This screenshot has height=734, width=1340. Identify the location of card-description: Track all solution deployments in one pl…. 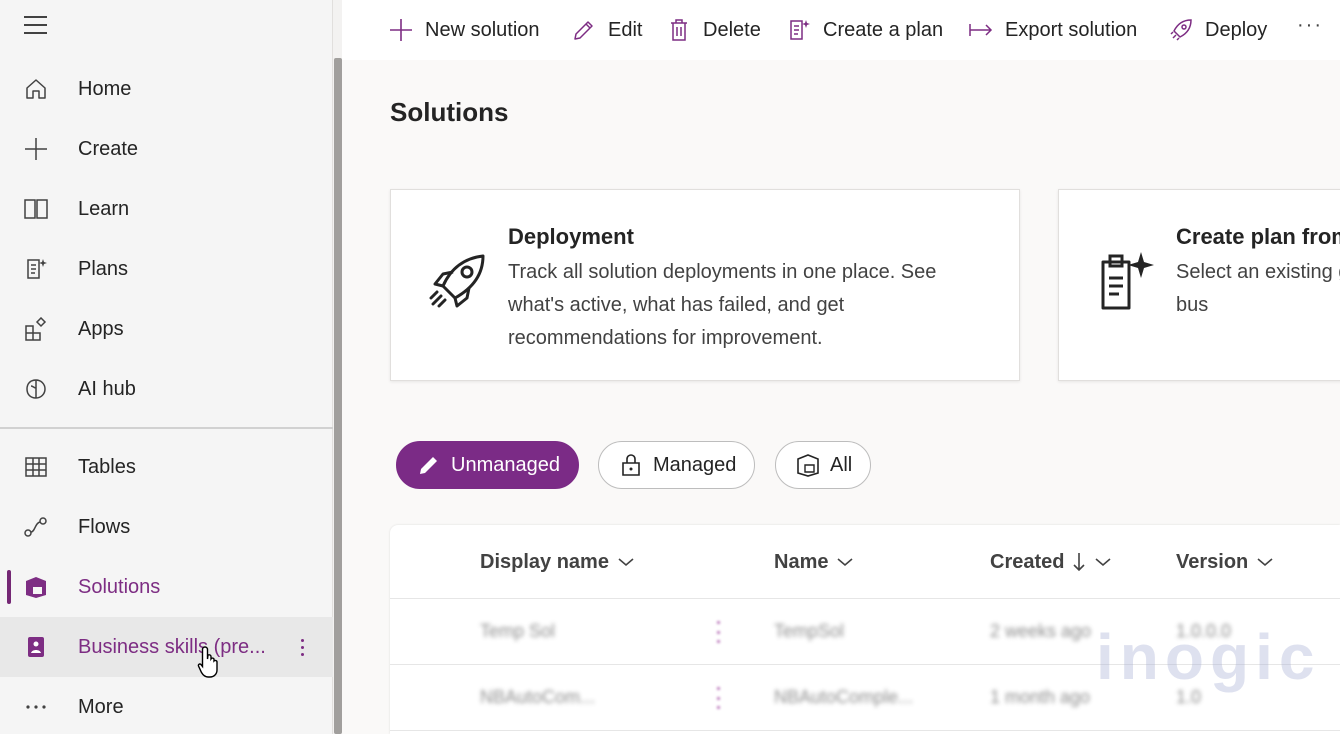
(722, 305).